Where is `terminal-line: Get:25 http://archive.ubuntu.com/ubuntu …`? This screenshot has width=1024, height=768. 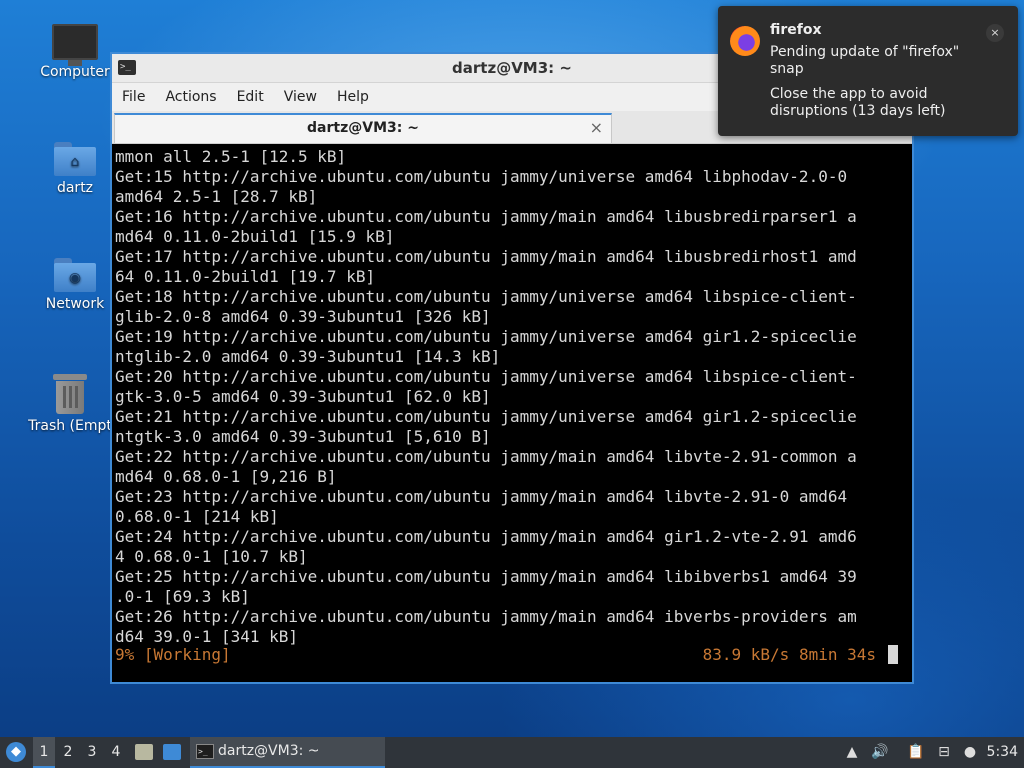 terminal-line: Get:25 http://archive.ubuntu.com/ubuntu … is located at coordinates (486, 576).